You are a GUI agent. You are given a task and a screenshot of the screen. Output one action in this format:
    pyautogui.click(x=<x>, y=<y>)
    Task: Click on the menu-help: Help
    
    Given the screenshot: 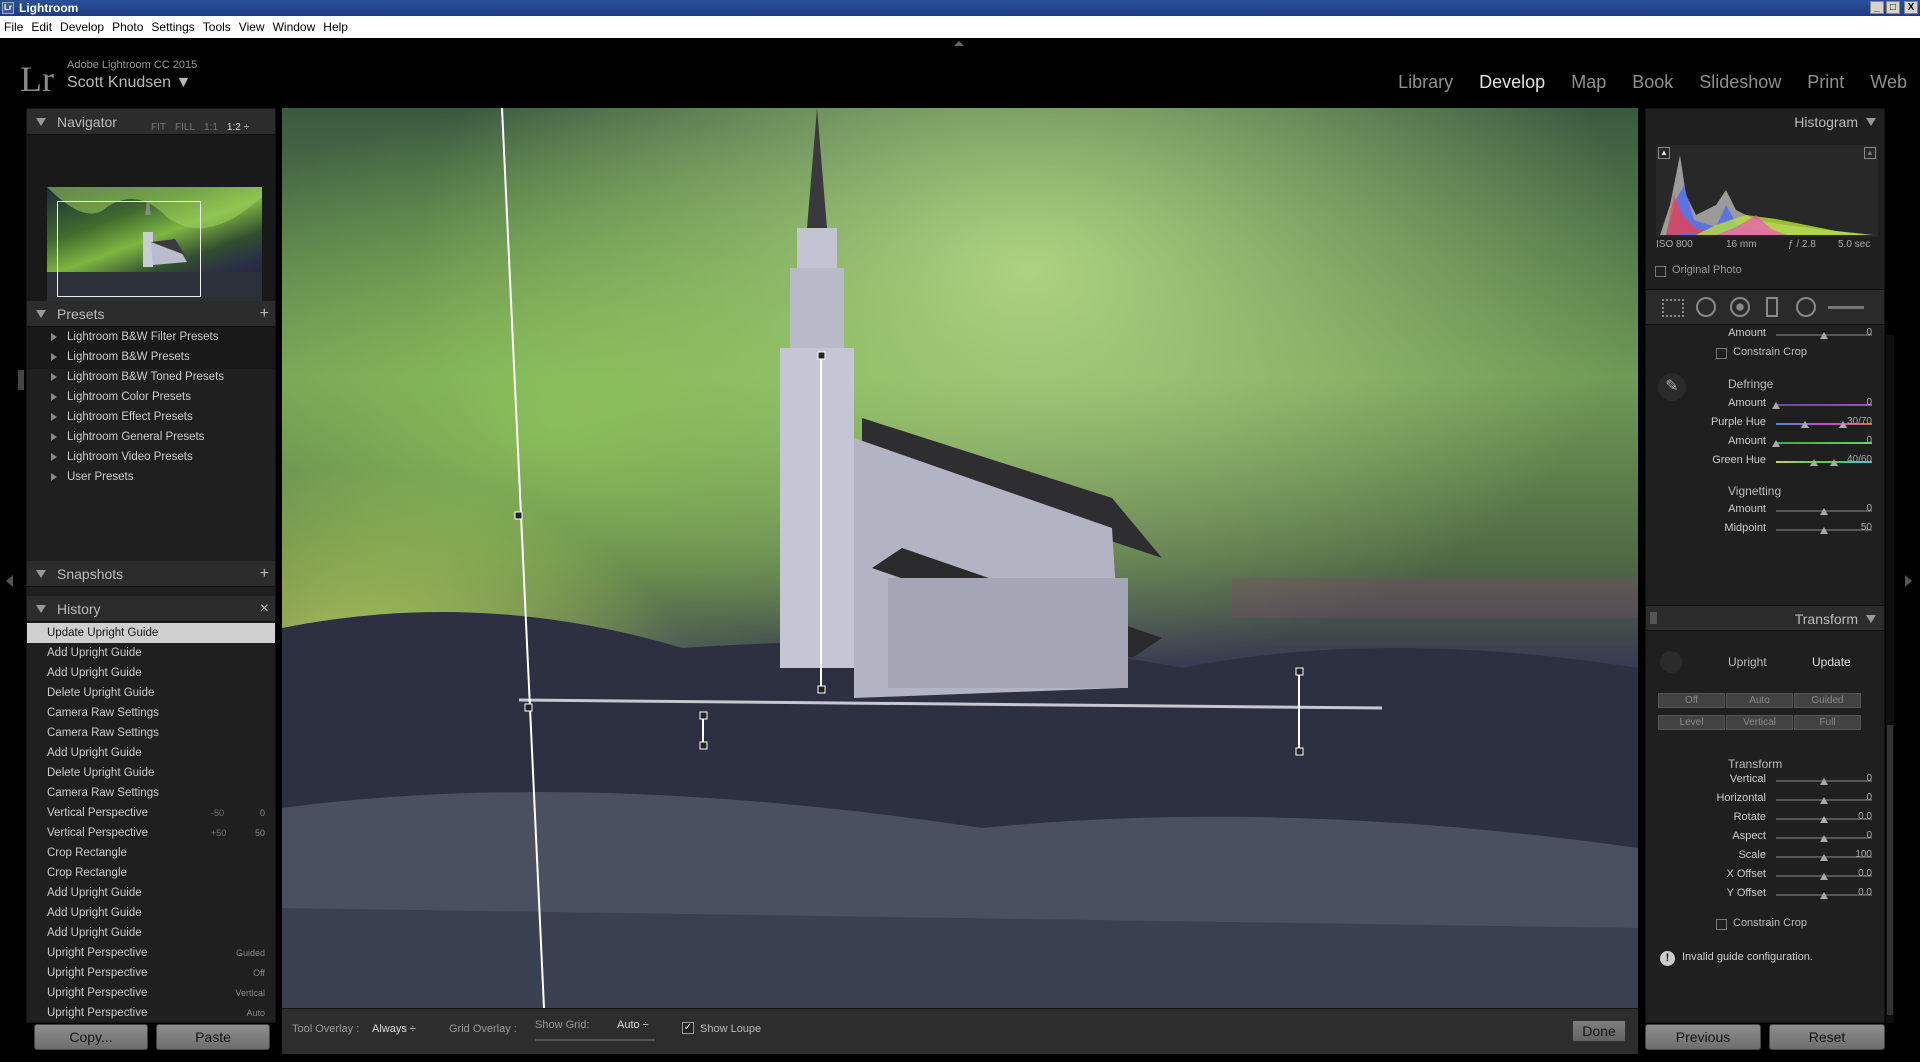 What is the action you would take?
    pyautogui.click(x=335, y=27)
    